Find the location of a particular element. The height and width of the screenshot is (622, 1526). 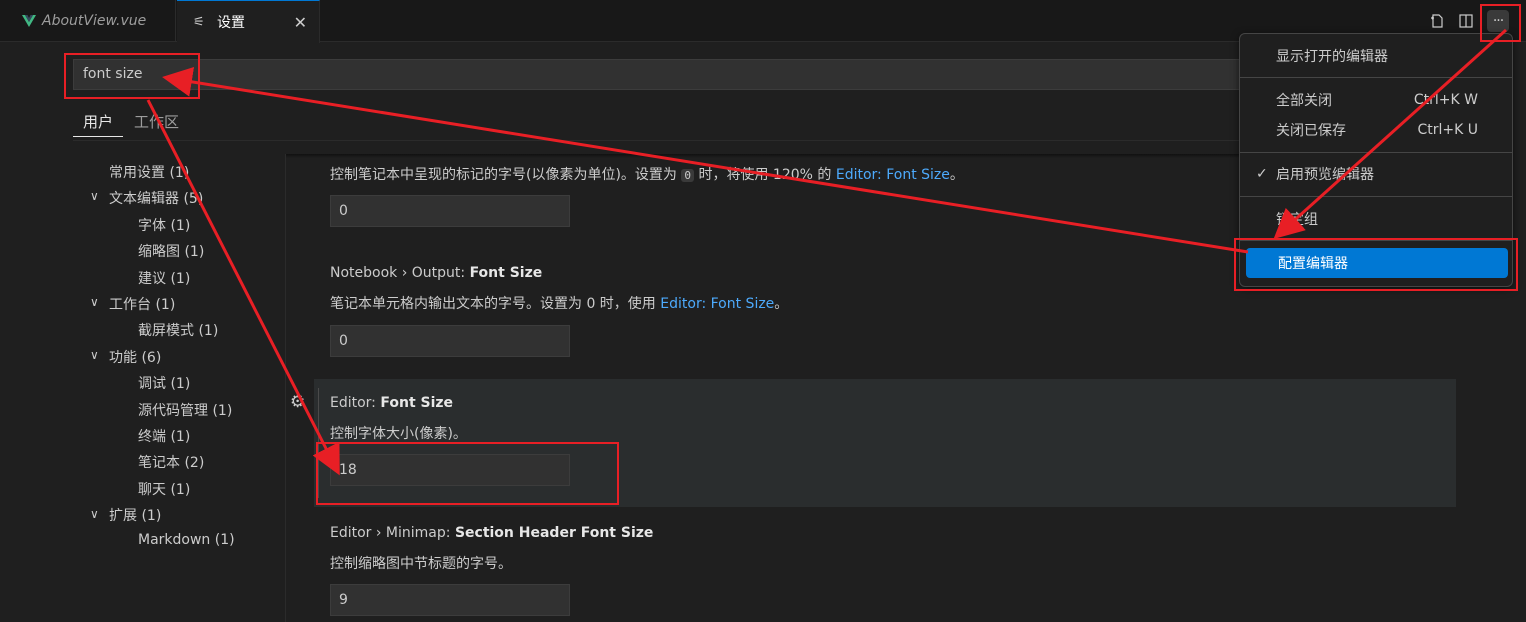

tab-settings: ⚟ 设置 ✕ is located at coordinates (248, 21).